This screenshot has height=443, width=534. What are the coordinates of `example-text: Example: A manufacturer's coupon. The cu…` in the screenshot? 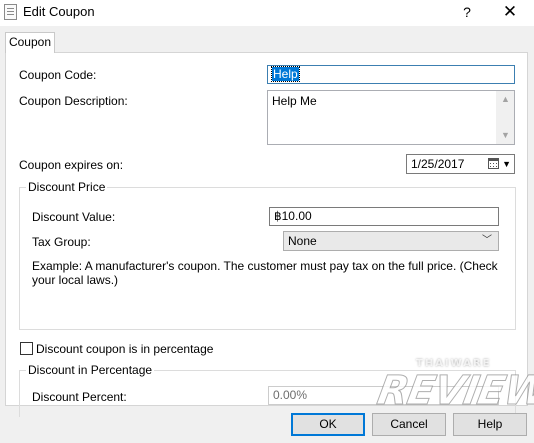 It's located at (265, 273).